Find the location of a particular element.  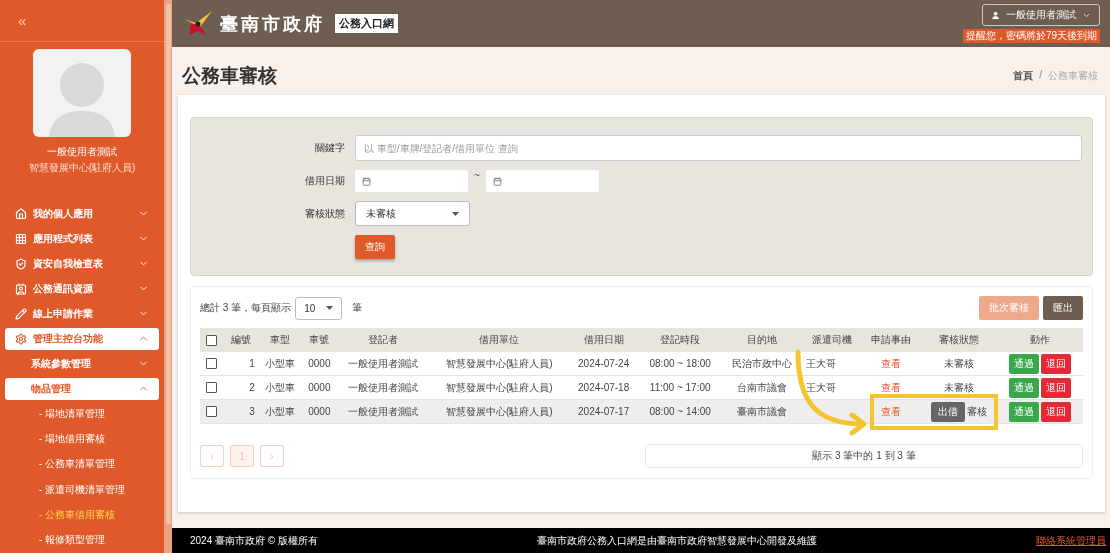

column-header: 車型 is located at coordinates (279, 340).